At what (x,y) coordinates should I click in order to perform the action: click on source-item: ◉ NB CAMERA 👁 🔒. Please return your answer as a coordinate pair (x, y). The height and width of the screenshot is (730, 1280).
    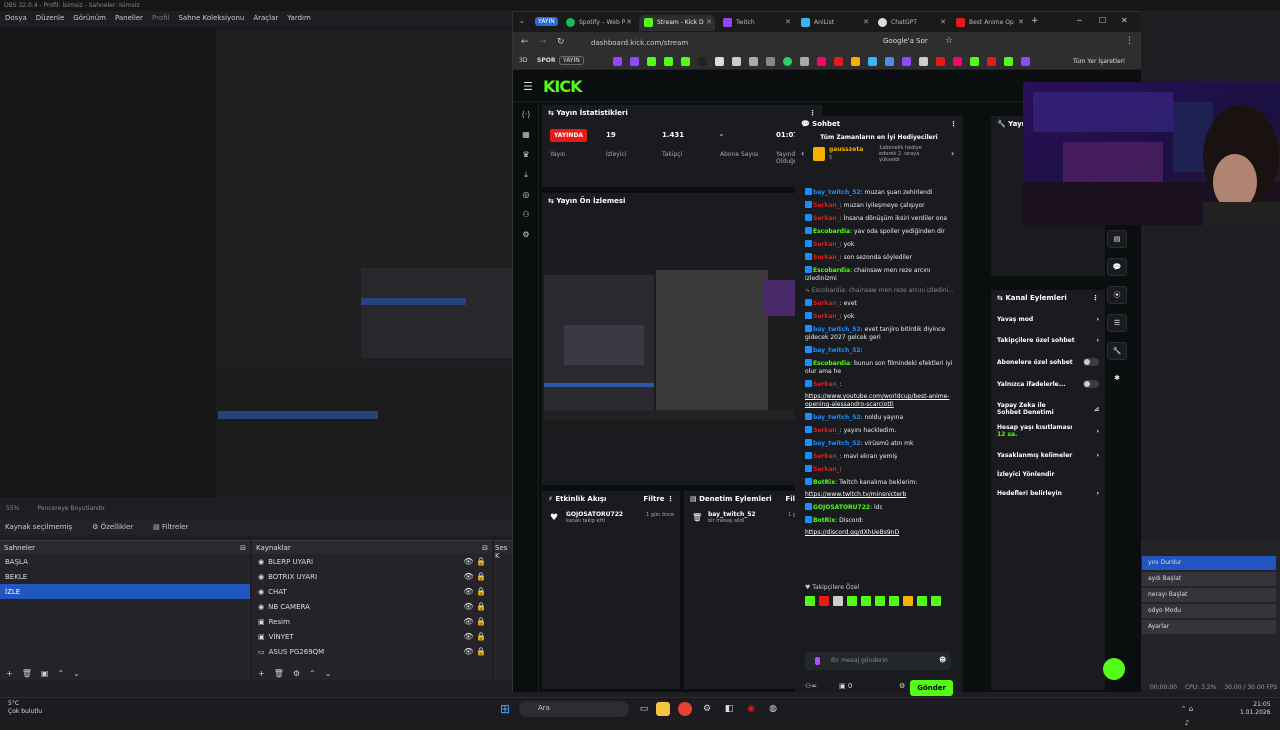
    Looking at the image, I should click on (372, 606).